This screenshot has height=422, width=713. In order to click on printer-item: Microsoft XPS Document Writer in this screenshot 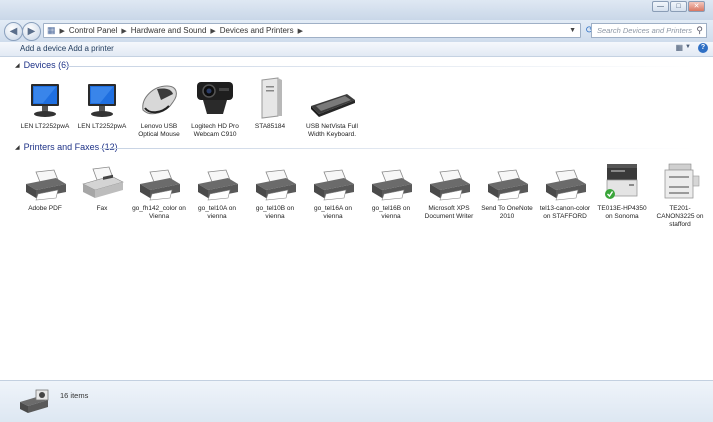, I will do `click(449, 194)`.